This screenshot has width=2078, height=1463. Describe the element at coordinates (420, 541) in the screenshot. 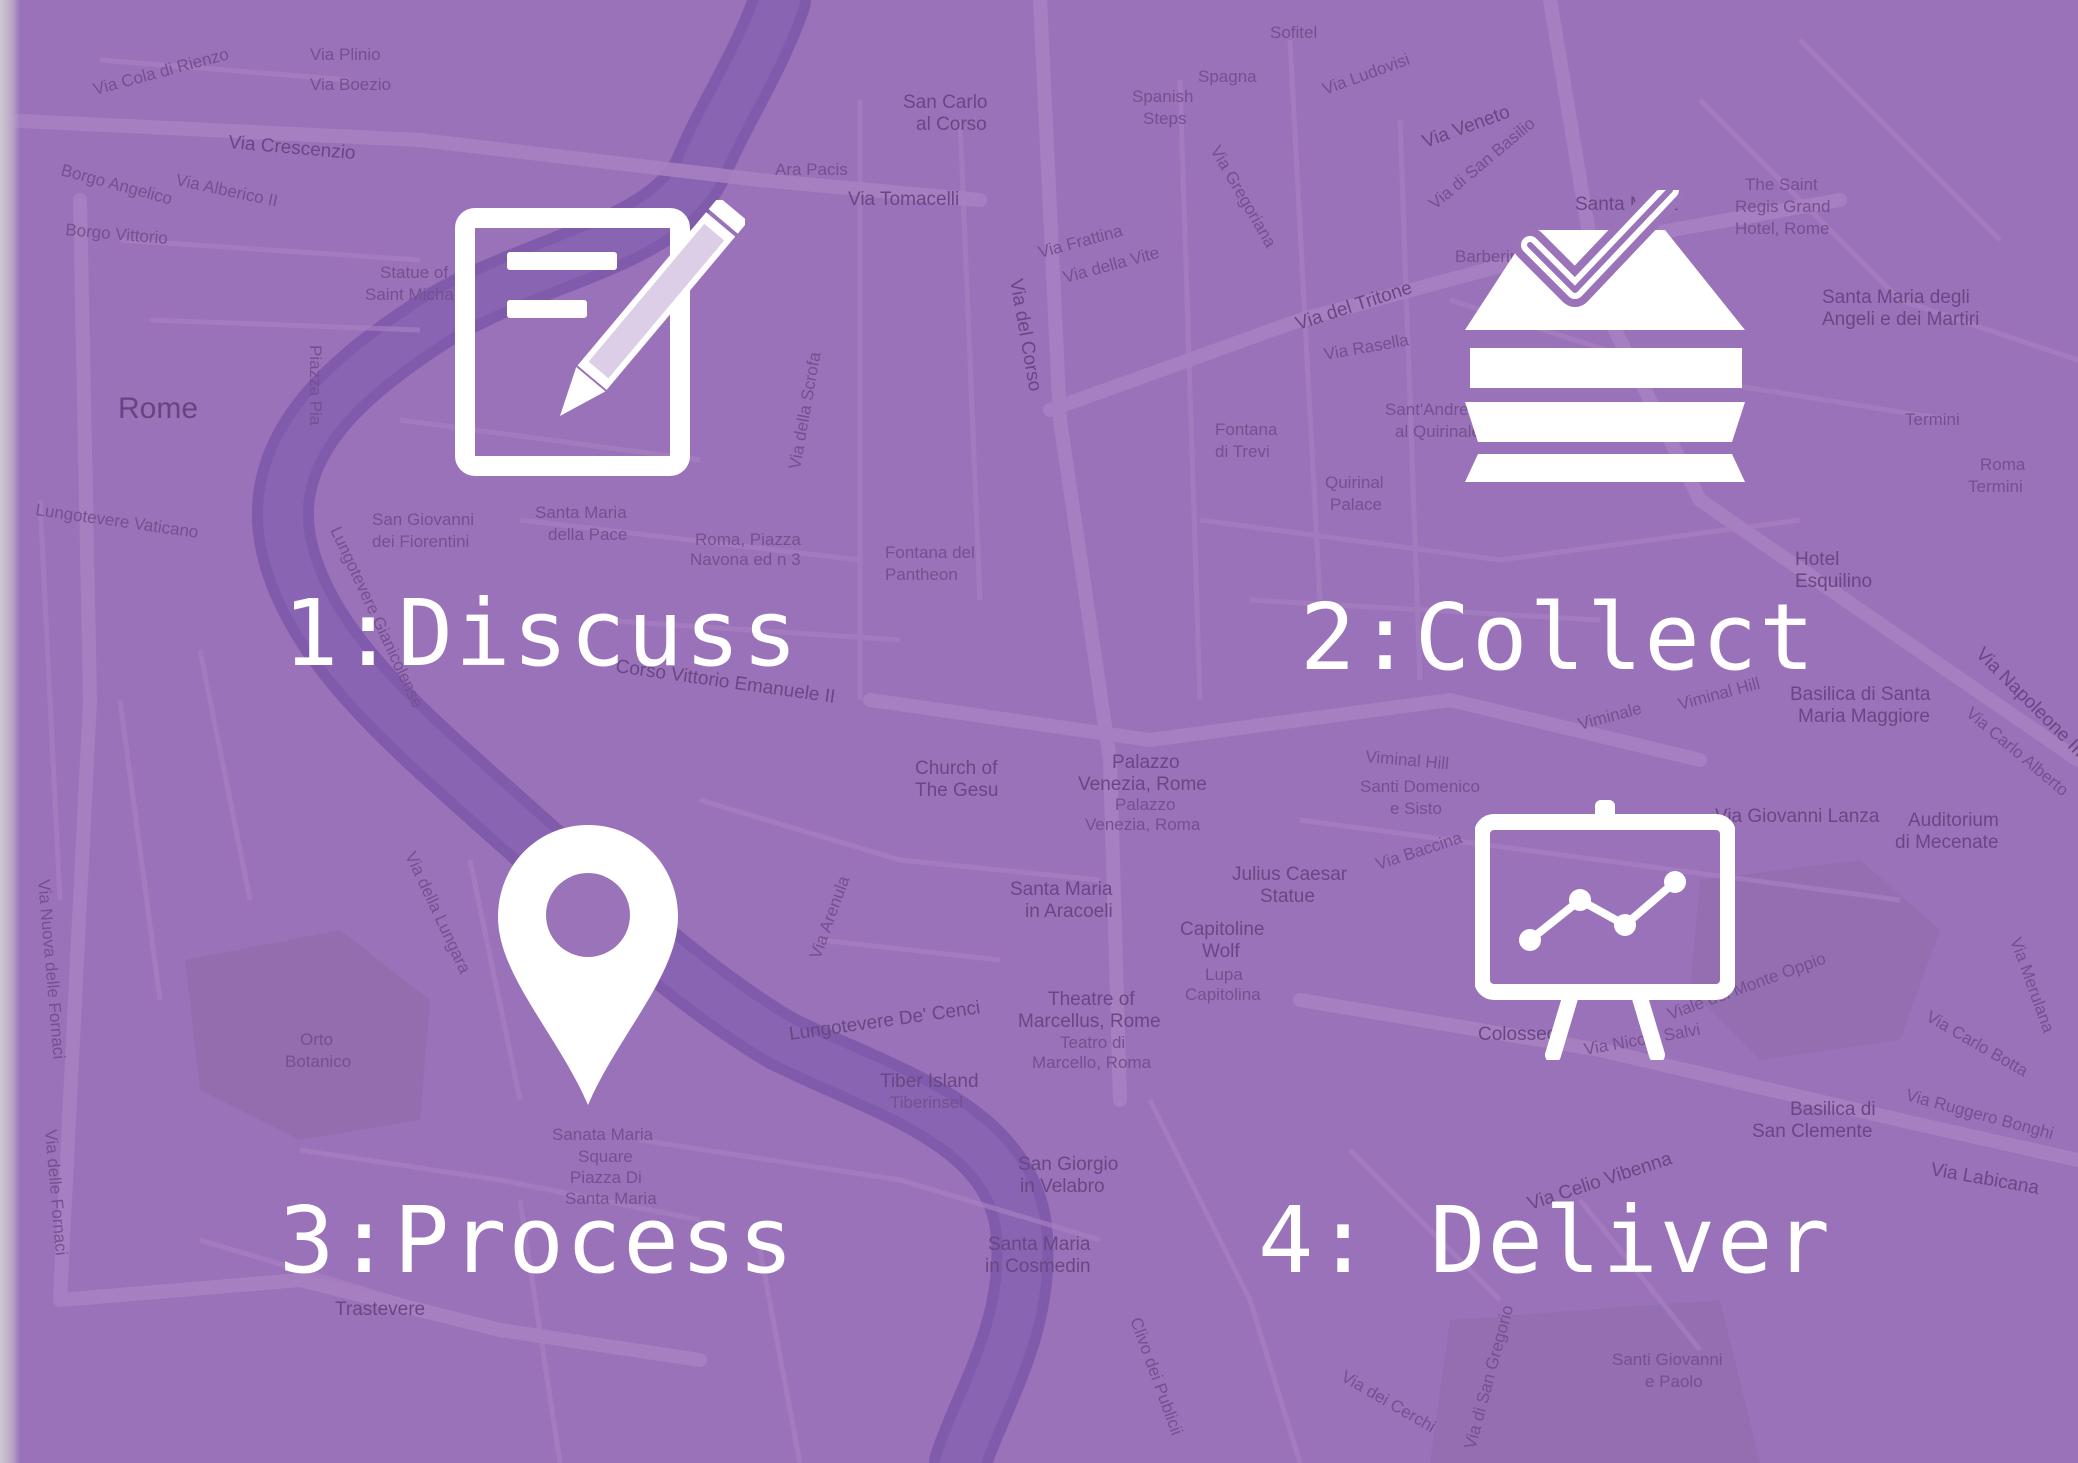

I see `svg-text: dei Fiorentini` at that location.